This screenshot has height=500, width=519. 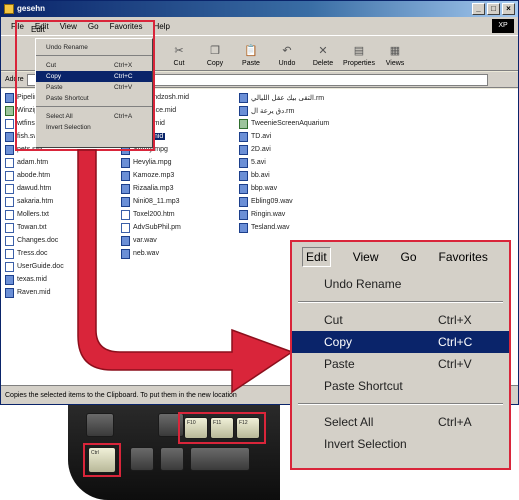 What do you see at coordinates (59, 116) in the screenshot?
I see `menu-item-label: Select All` at bounding box center [59, 116].